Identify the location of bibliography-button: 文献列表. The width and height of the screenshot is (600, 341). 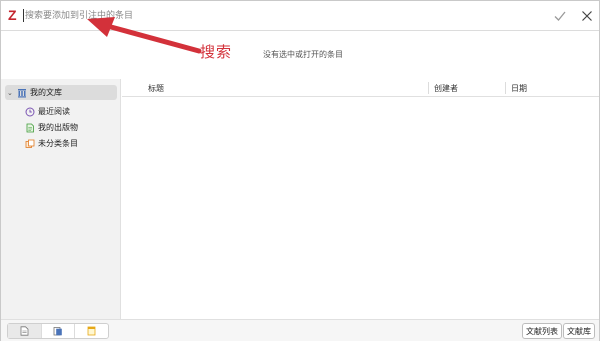
(542, 331).